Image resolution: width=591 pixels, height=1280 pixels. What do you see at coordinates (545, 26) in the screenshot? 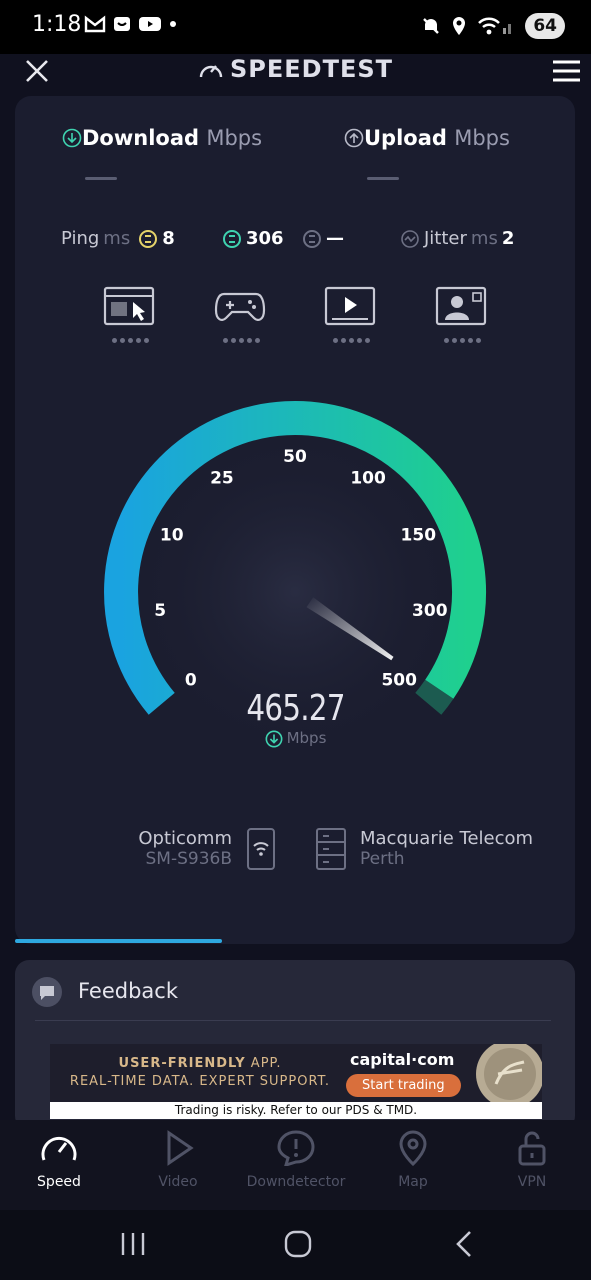
I see `battery-indicator: 64` at bounding box center [545, 26].